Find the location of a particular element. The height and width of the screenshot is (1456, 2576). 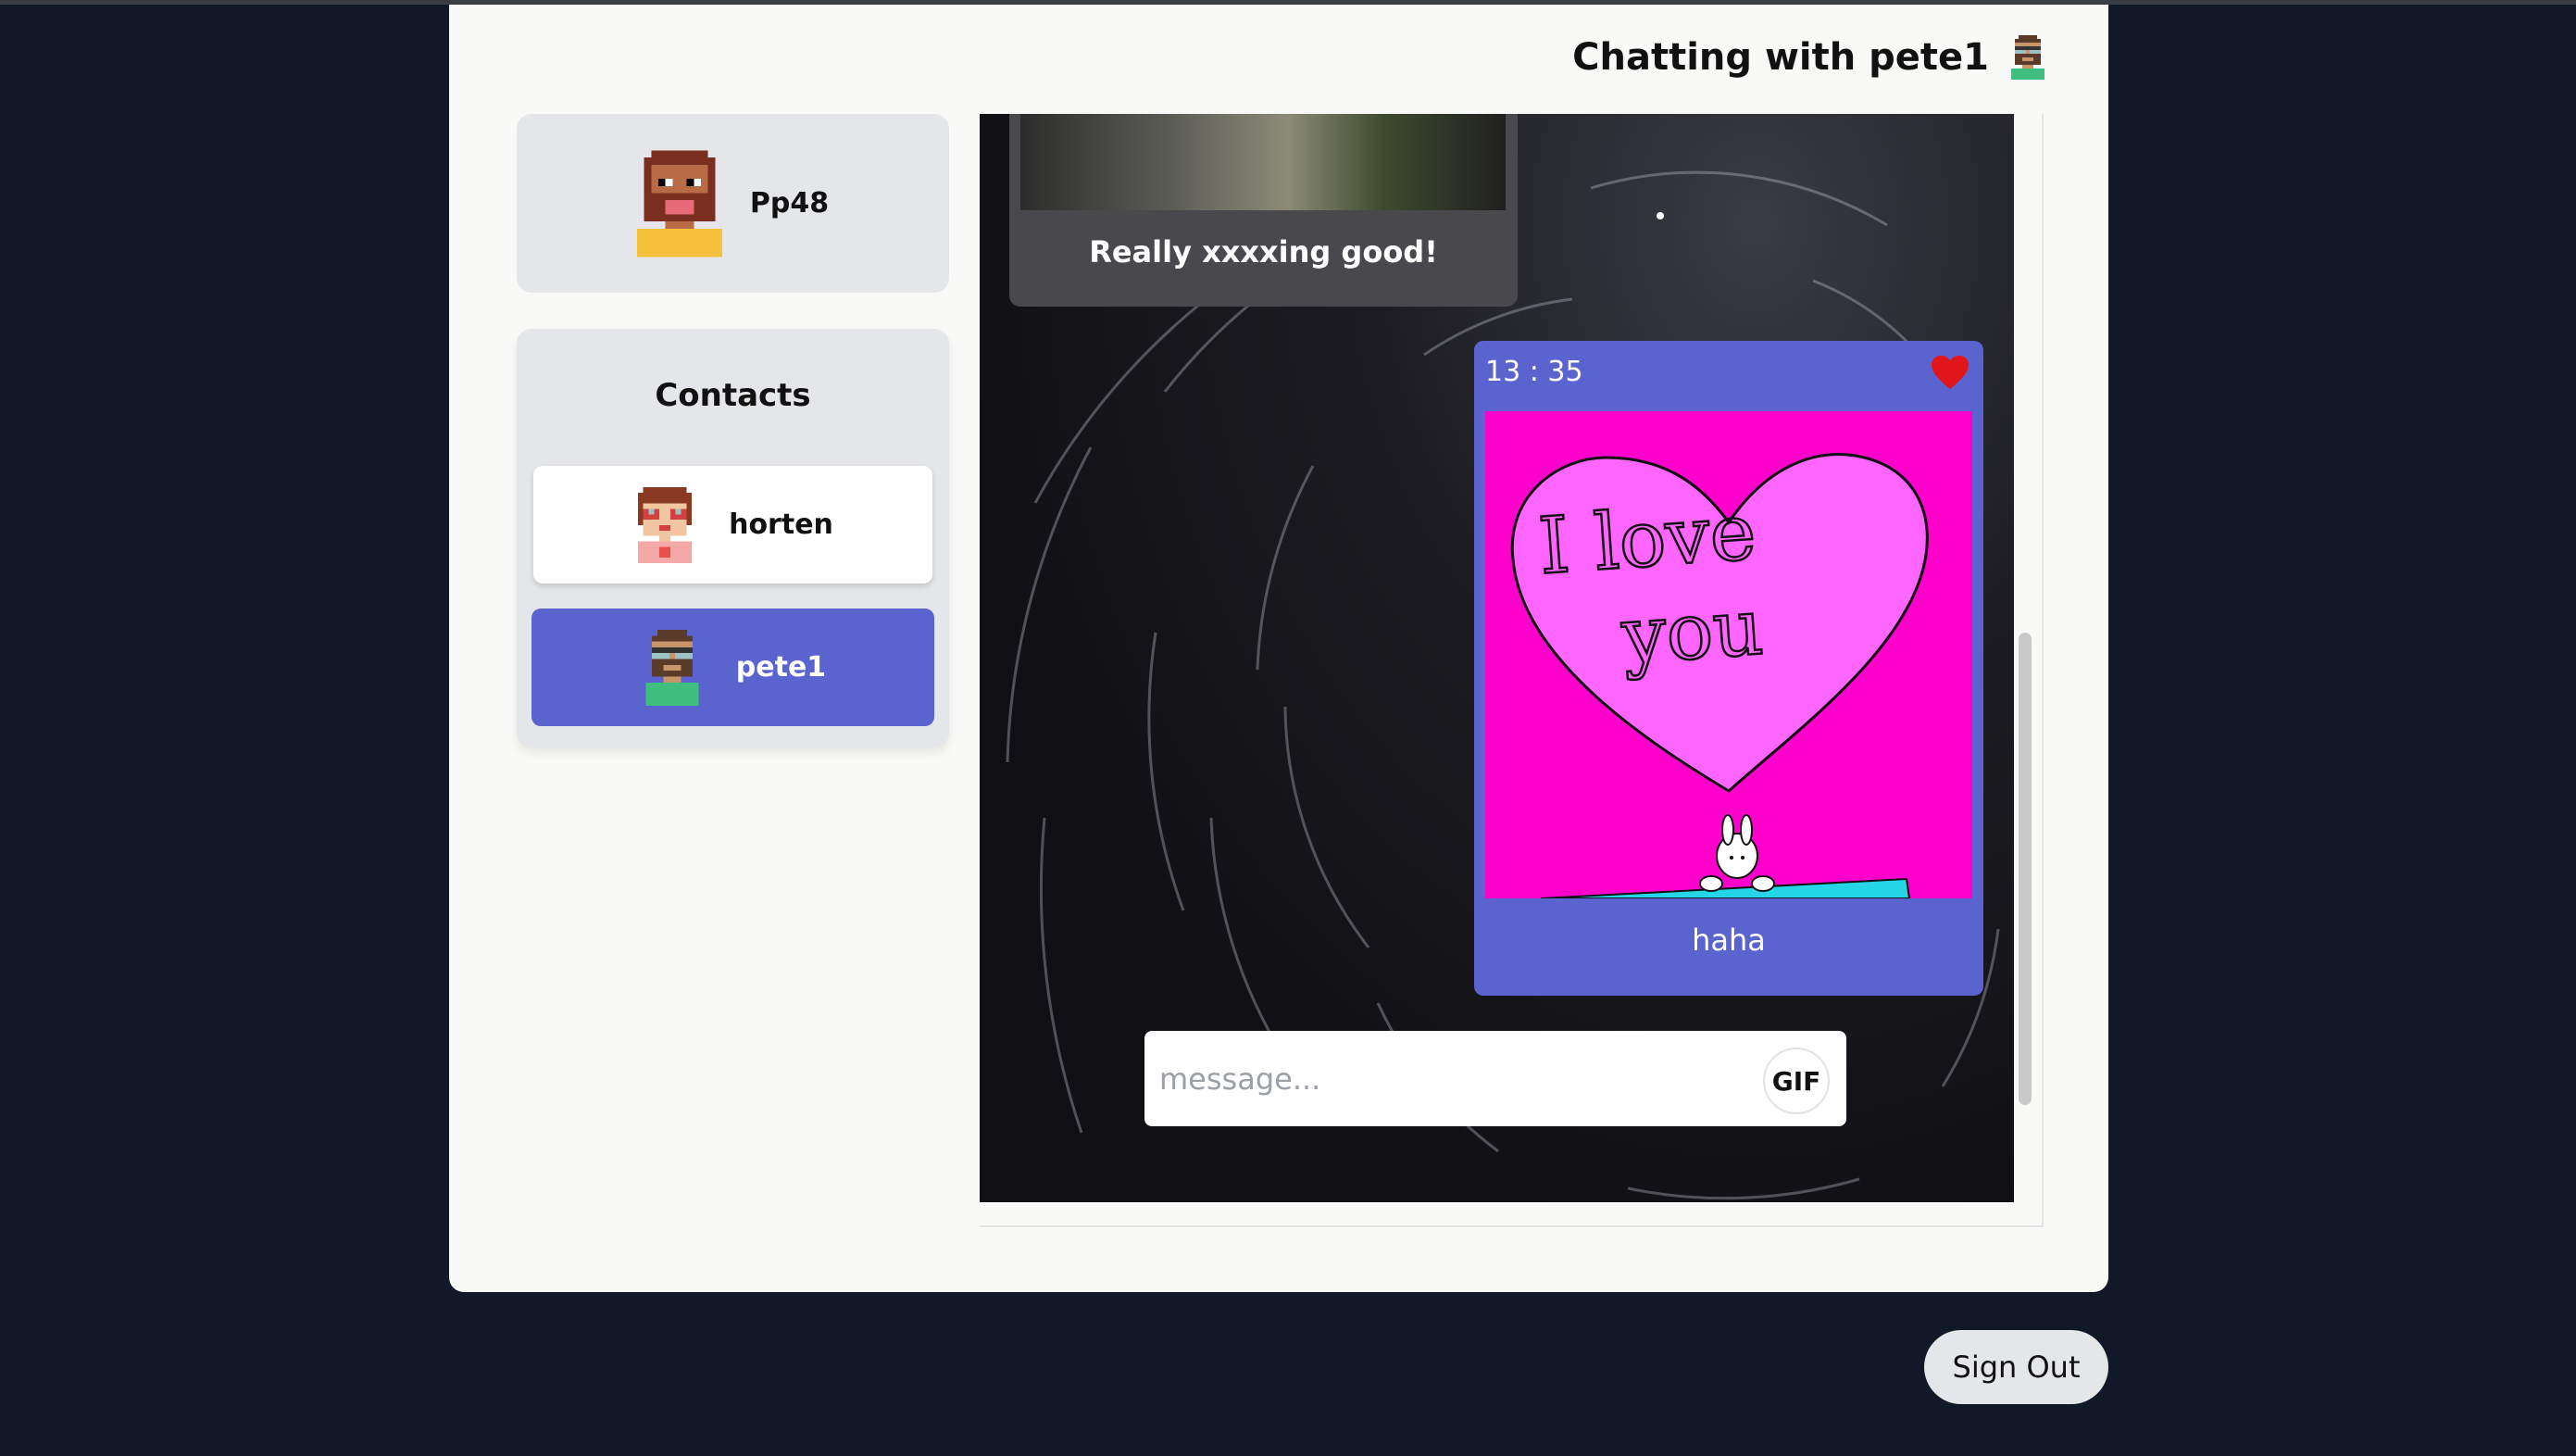

chat-header: Chatting with pete1 is located at coordinates (1810, 57).